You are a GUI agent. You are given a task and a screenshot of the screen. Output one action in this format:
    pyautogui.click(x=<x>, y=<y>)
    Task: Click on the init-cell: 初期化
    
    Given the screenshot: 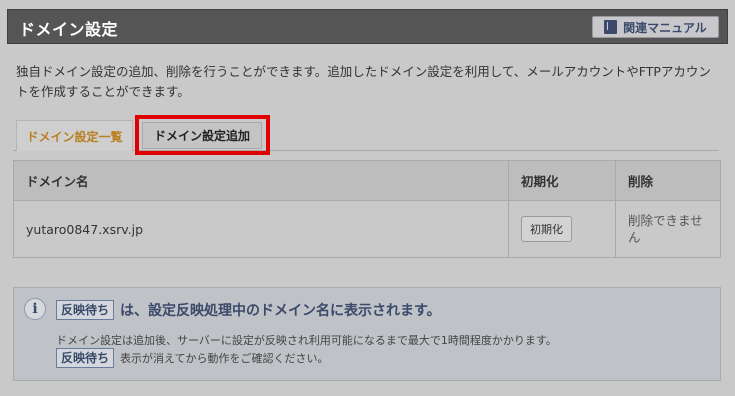 What is the action you would take?
    pyautogui.click(x=562, y=229)
    